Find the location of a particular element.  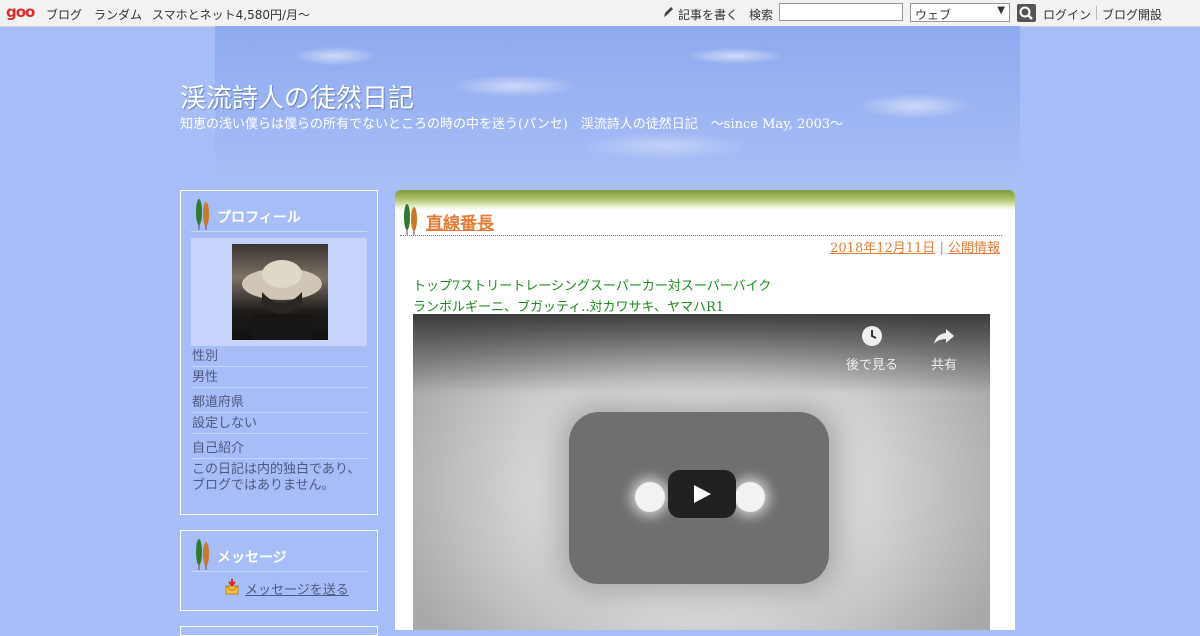

search-label: 検索 is located at coordinates (761, 15).